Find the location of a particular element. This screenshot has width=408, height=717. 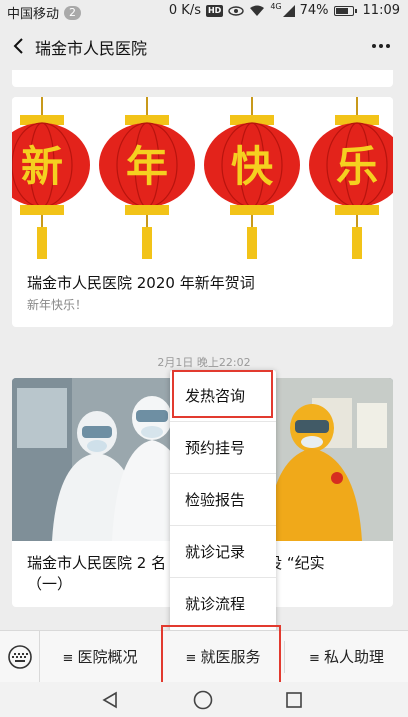

system-nav-bar is located at coordinates (204, 699).